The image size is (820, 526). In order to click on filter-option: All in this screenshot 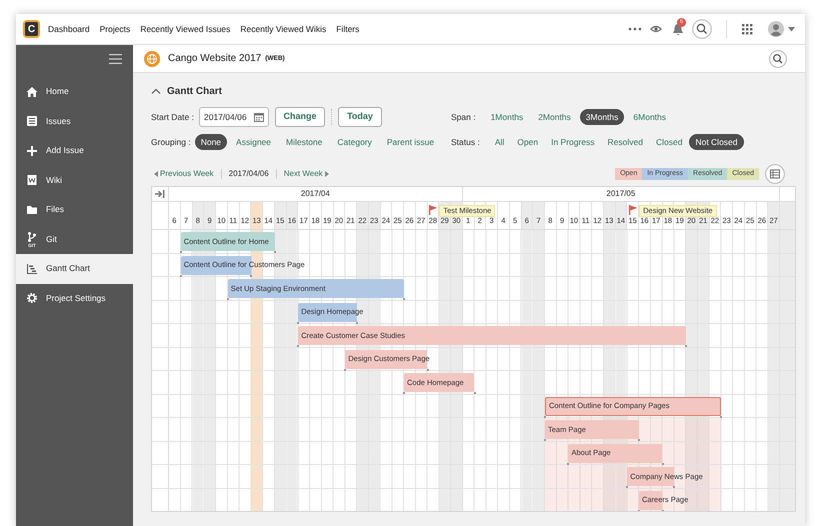, I will do `click(499, 142)`.